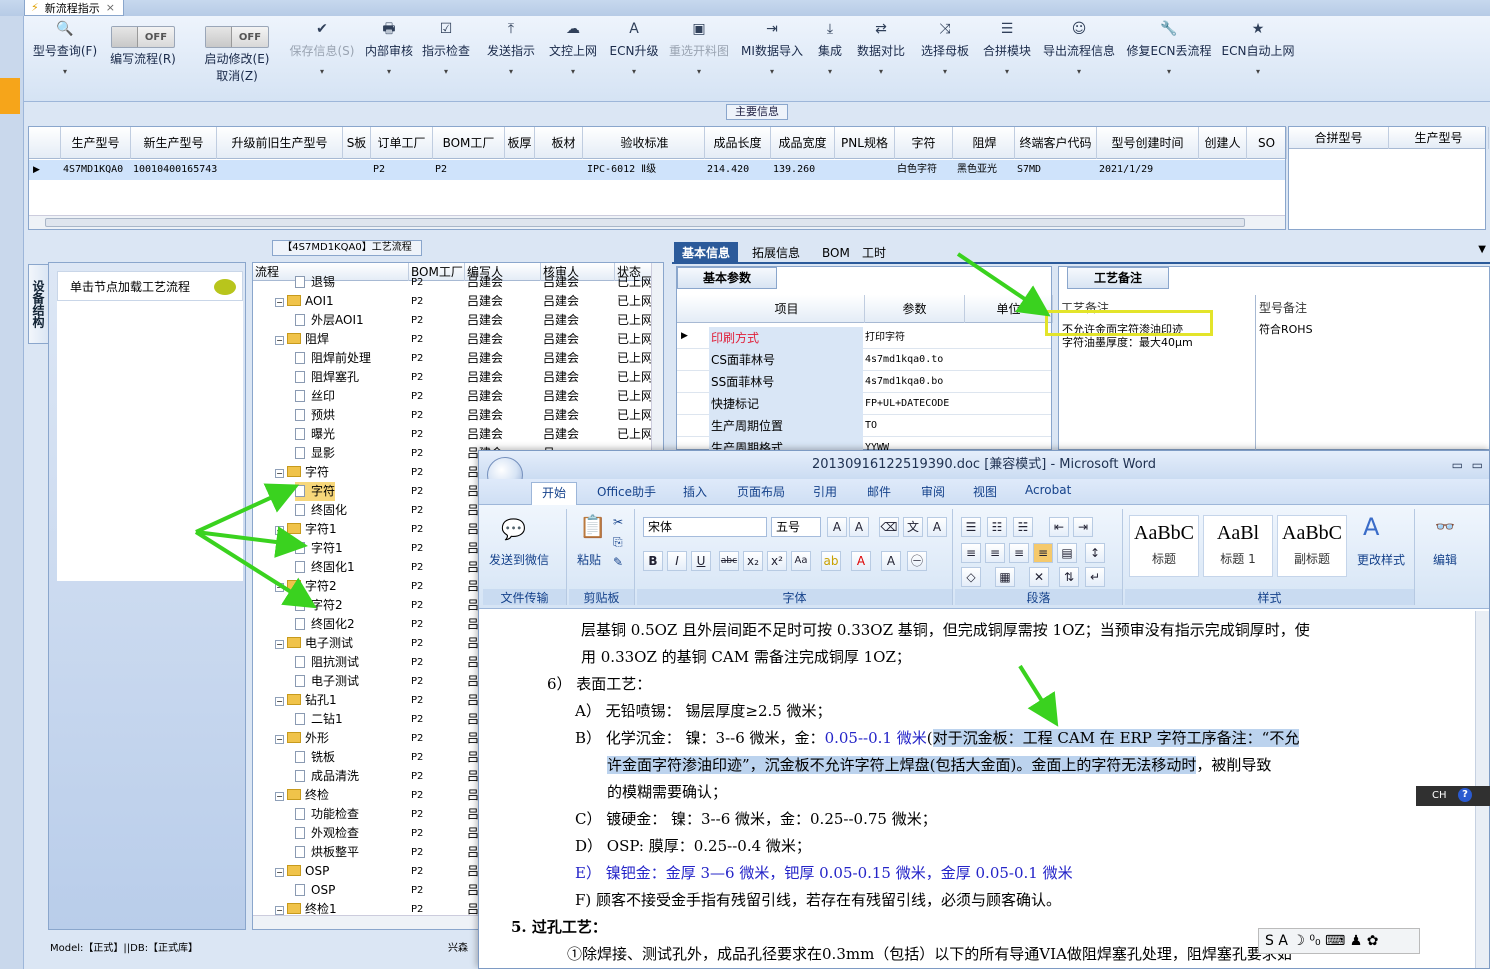  I want to click on clear-format-icon: ⌫, so click(889, 527).